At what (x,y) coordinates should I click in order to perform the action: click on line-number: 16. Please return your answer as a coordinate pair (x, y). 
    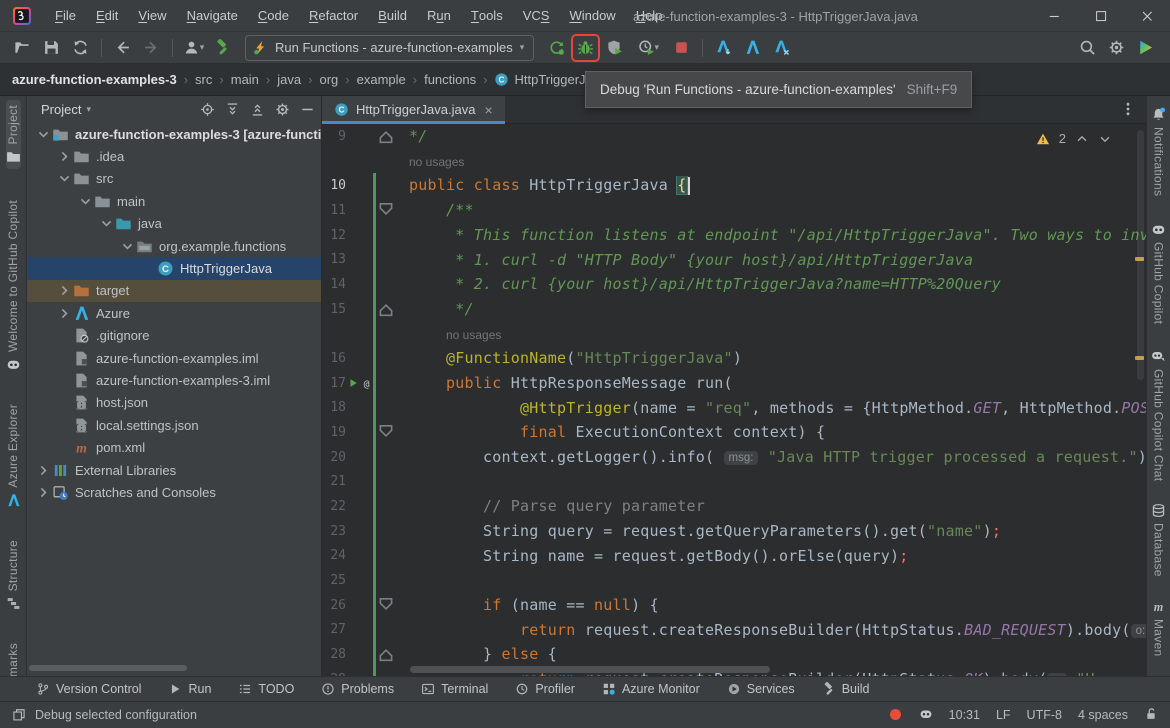
    Looking at the image, I should click on (334, 358).